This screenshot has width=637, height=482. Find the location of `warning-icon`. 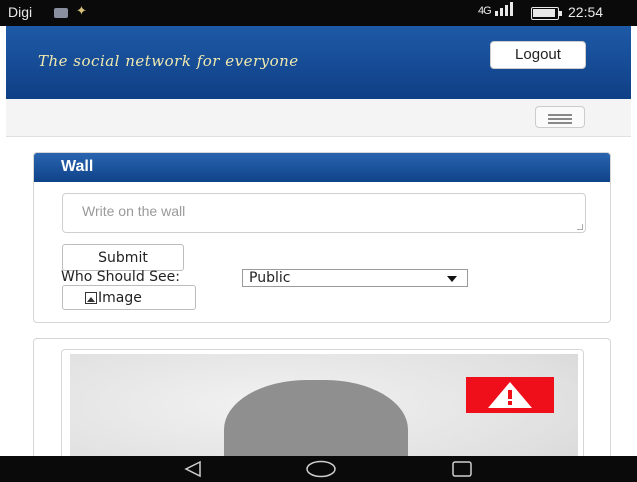

warning-icon is located at coordinates (510, 395).